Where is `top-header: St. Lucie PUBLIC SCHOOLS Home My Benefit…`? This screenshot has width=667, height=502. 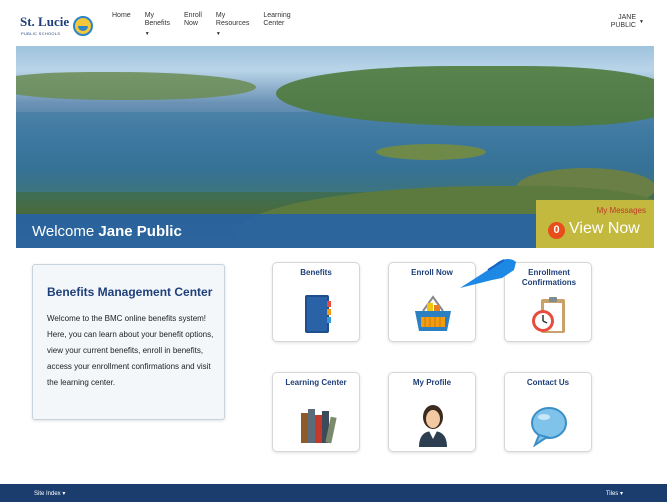
top-header: St. Lucie PUBLIC SCHOOLS Home My Benefit… is located at coordinates (335, 27).